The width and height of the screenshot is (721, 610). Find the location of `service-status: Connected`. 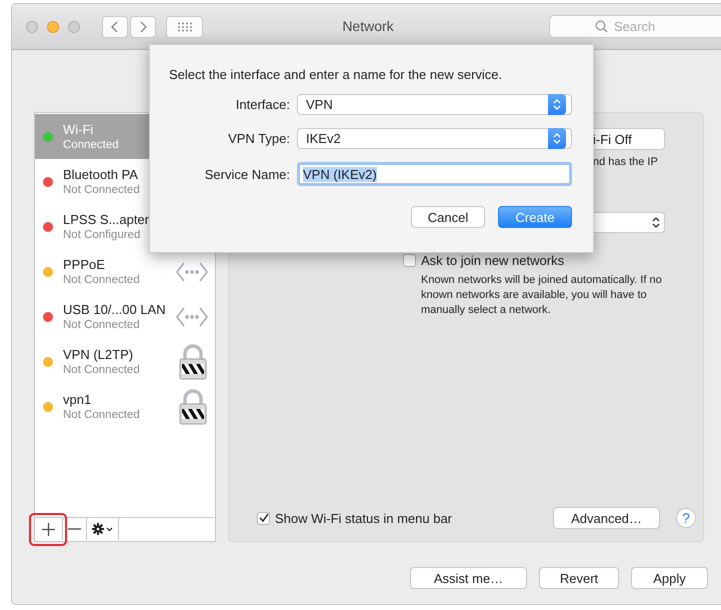

service-status: Connected is located at coordinates (91, 145).